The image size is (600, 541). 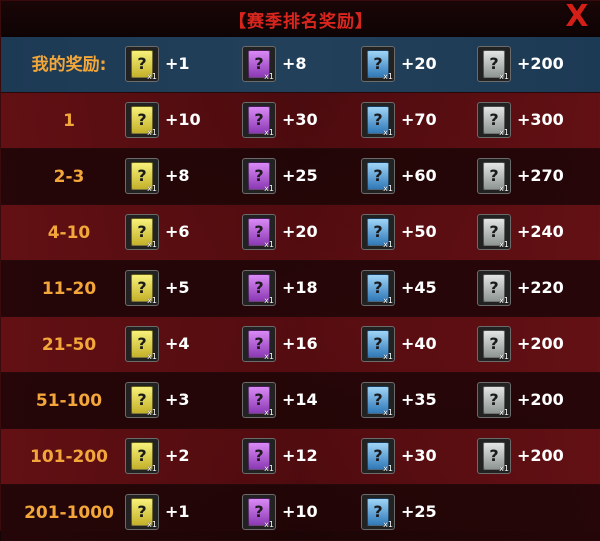 What do you see at coordinates (300, 287) in the screenshot?
I see `purple-amount: +18` at bounding box center [300, 287].